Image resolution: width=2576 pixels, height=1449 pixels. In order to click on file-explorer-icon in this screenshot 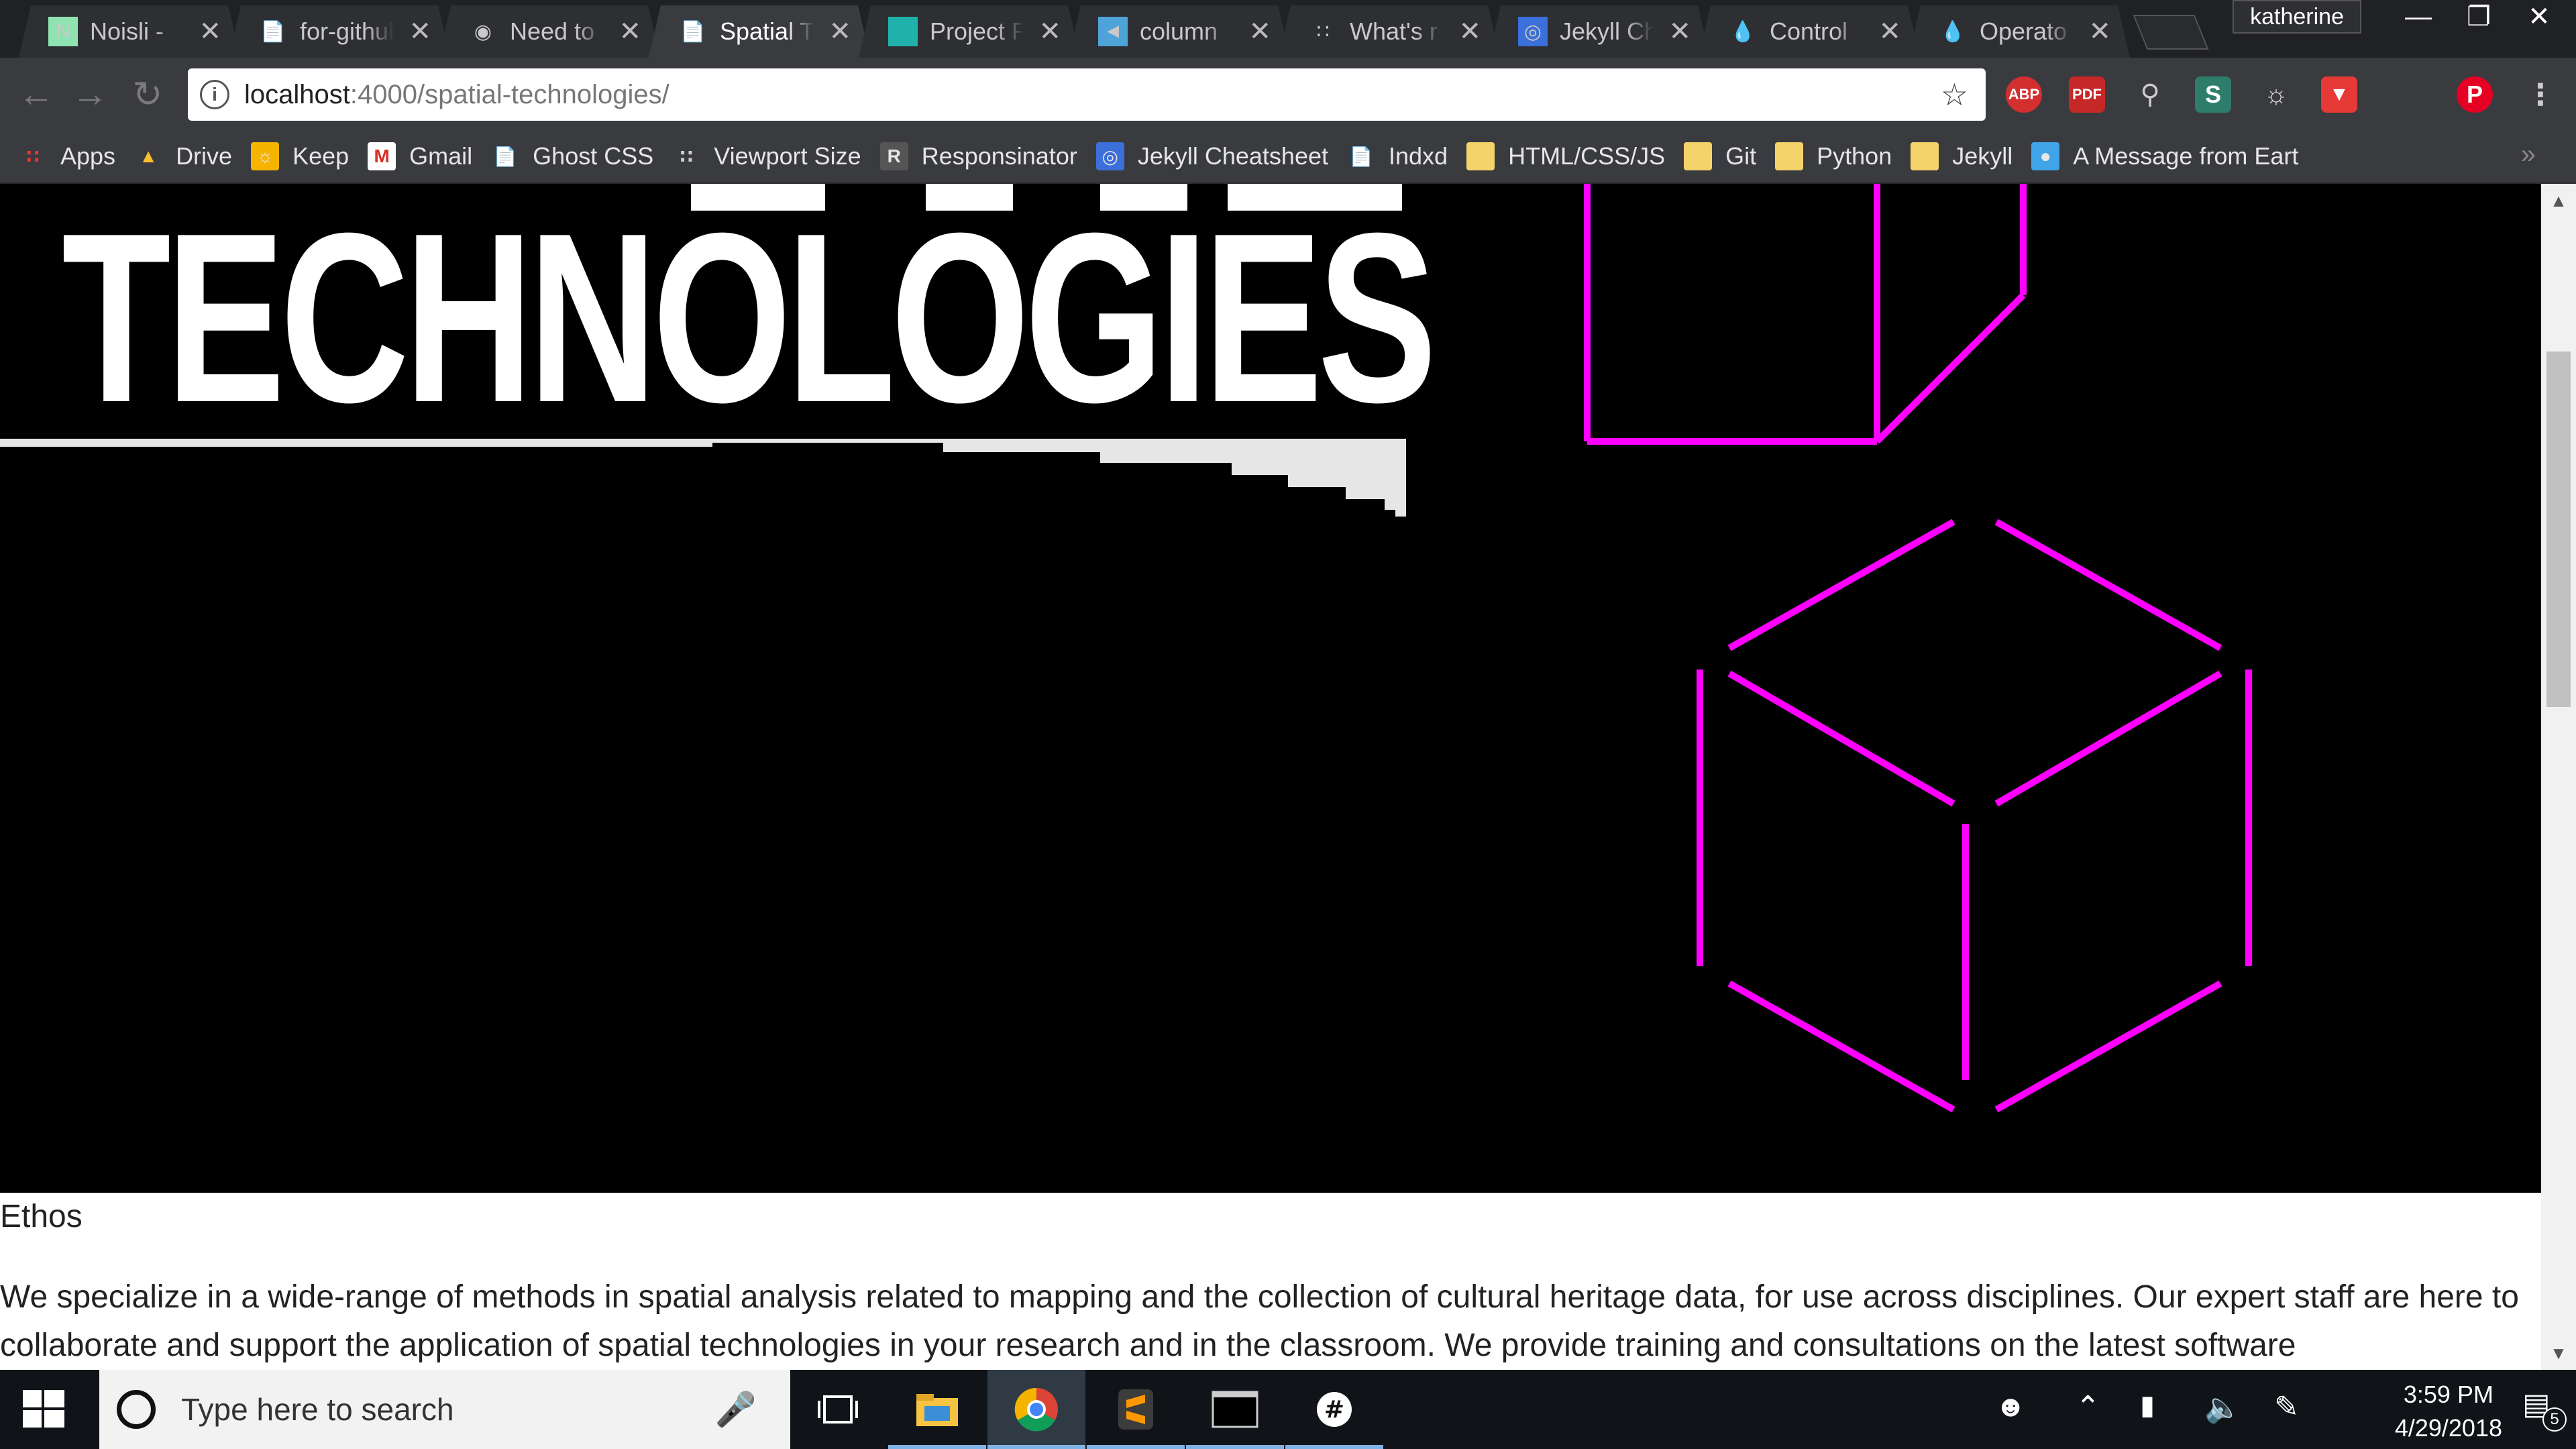, I will do `click(937, 1409)`.